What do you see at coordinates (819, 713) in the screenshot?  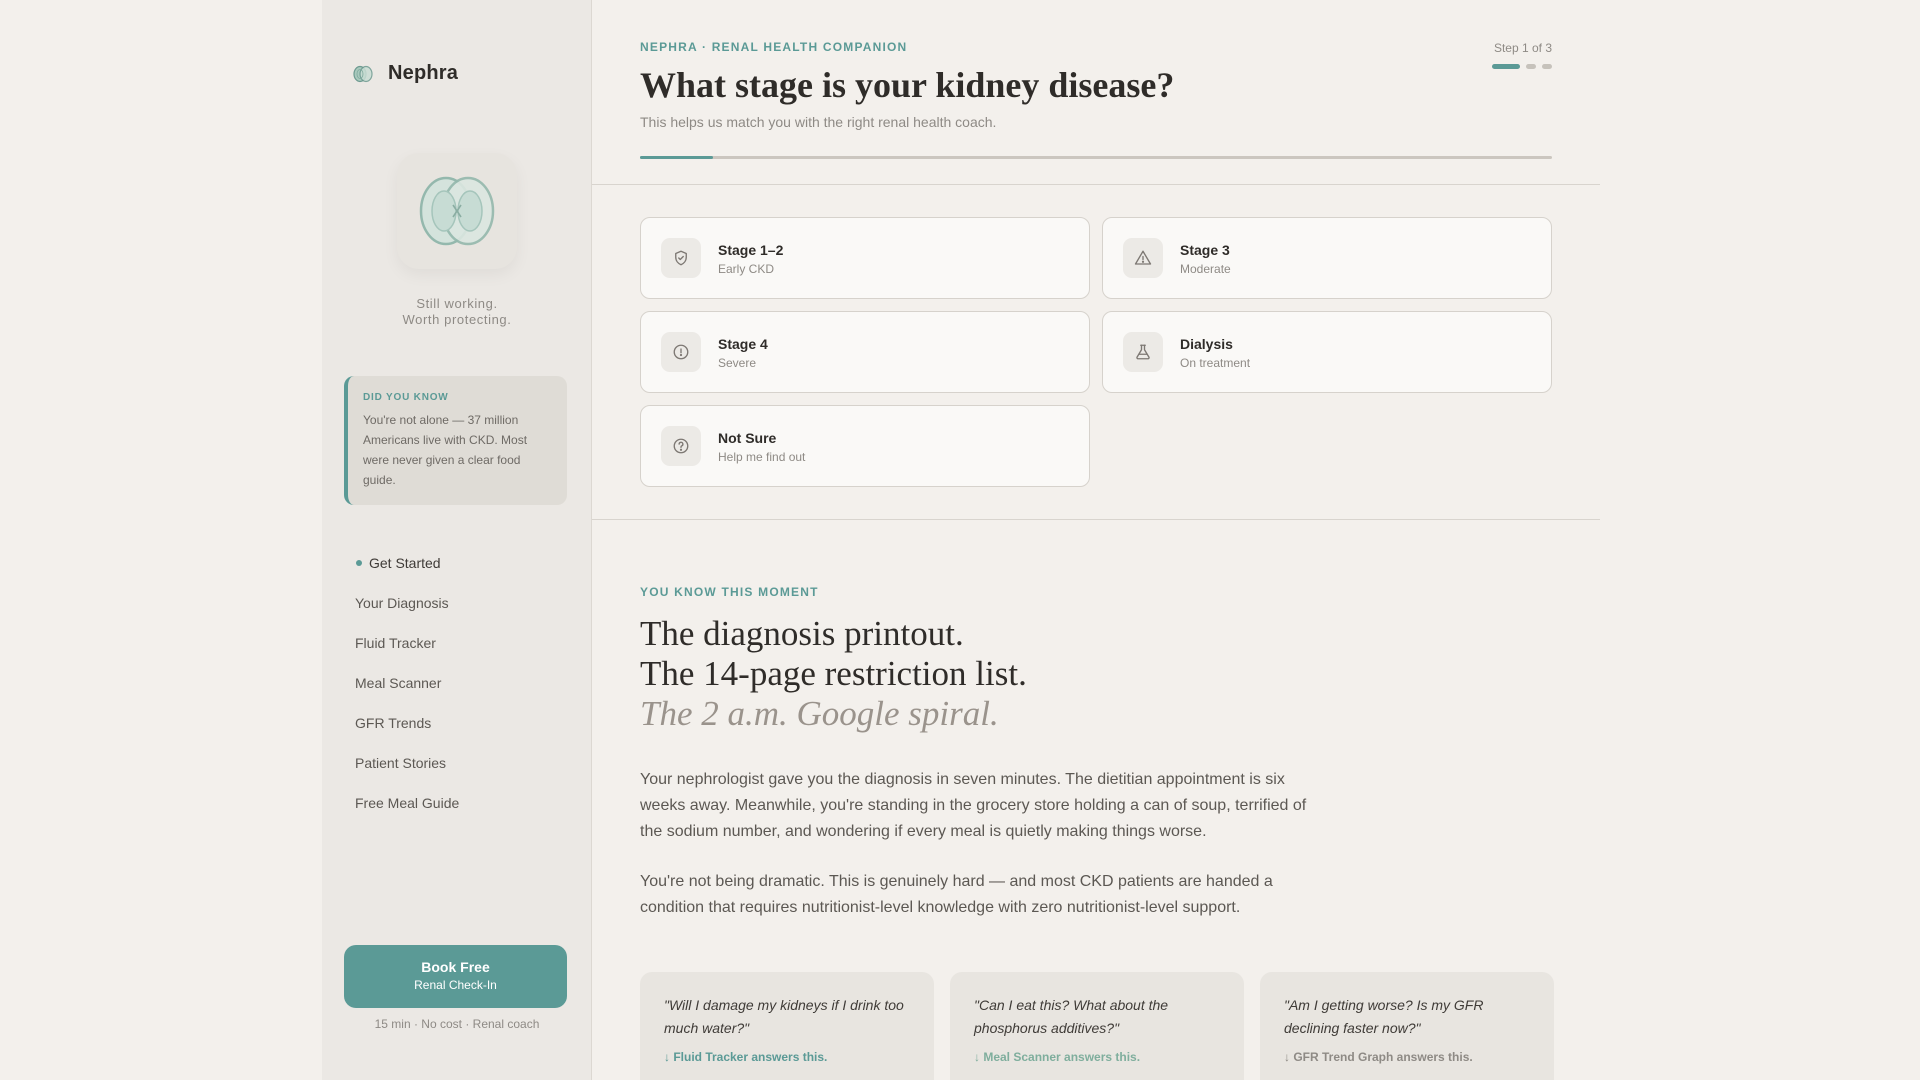 I see `headline-line-3: The 2 a.m. Google spiral.` at bounding box center [819, 713].